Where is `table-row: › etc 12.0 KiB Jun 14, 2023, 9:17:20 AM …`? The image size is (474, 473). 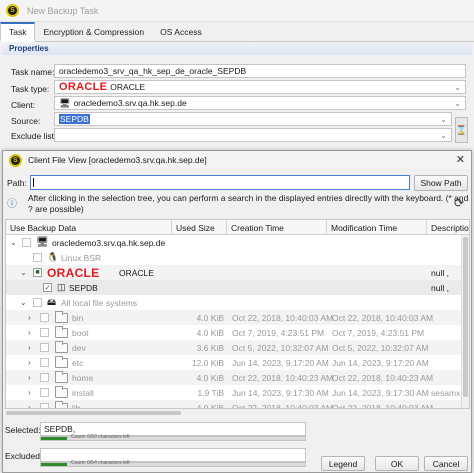 table-row: › etc 12.0 KiB Jun 14, 2023, 9:17:20 AM … is located at coordinates (237, 362).